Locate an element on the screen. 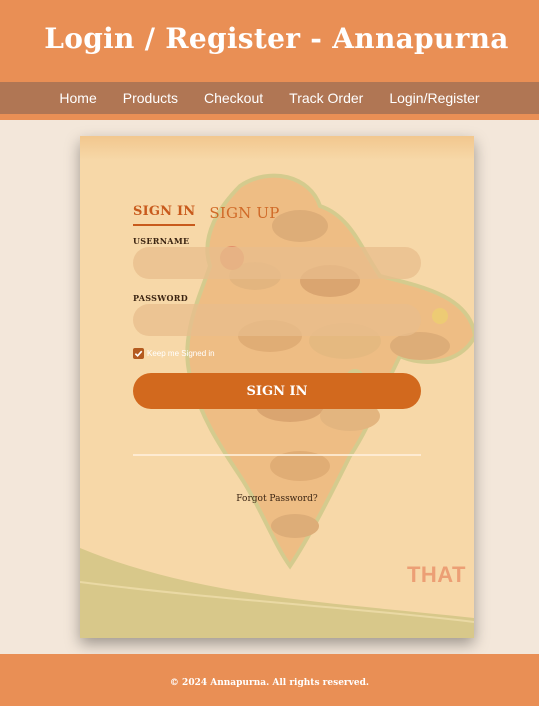  password-input is located at coordinates (277, 320).